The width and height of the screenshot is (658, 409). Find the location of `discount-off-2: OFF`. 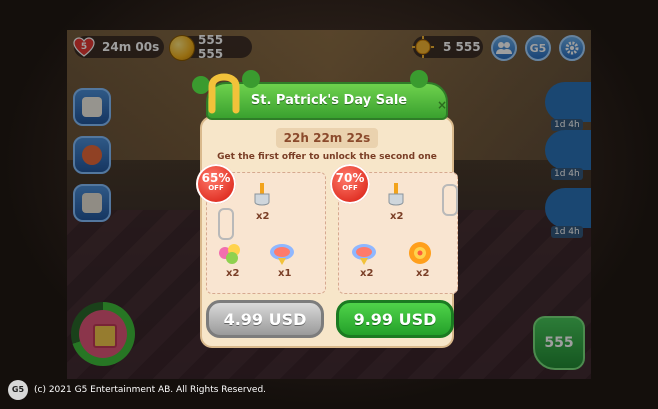

discount-off-2: OFF is located at coordinates (350, 188).